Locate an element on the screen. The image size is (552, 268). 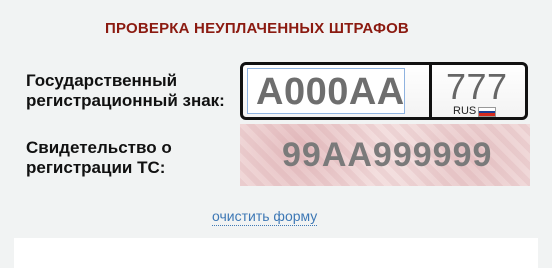
sts-input-placeholder: 99АА999999 is located at coordinates (387, 155).